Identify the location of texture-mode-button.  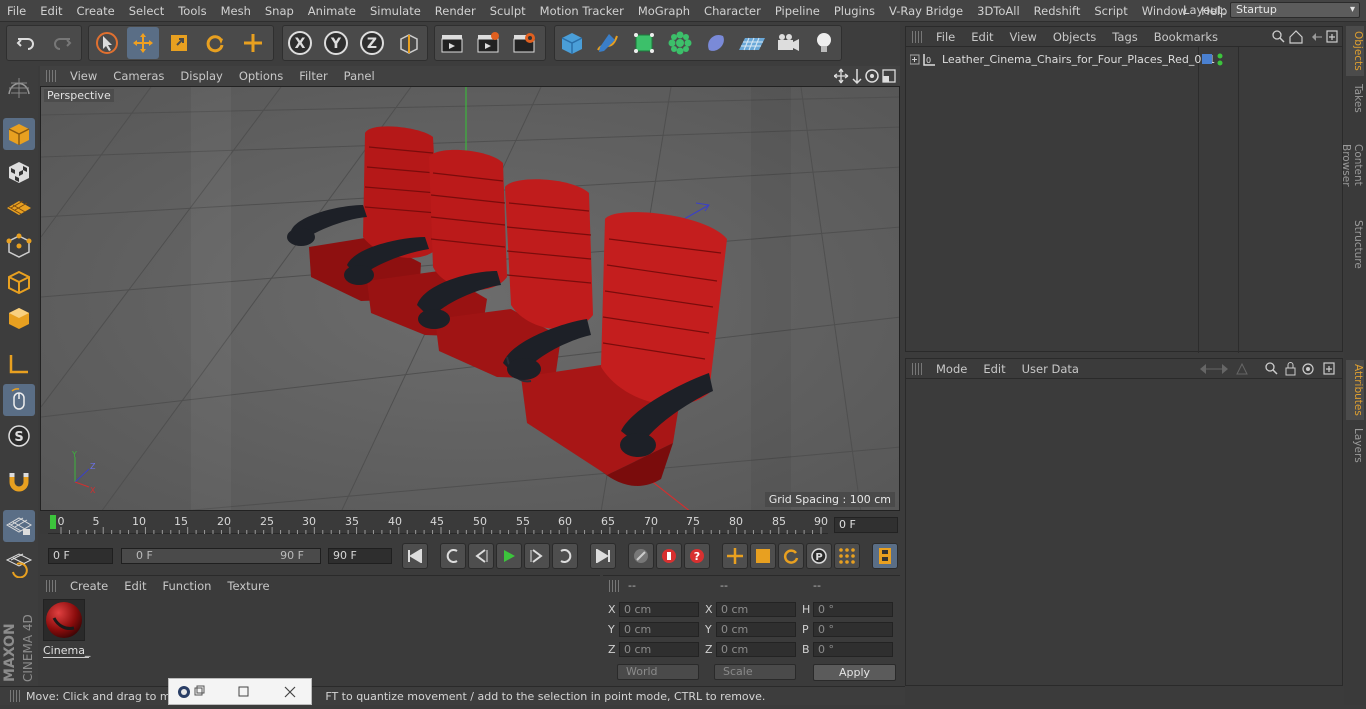
(19, 172).